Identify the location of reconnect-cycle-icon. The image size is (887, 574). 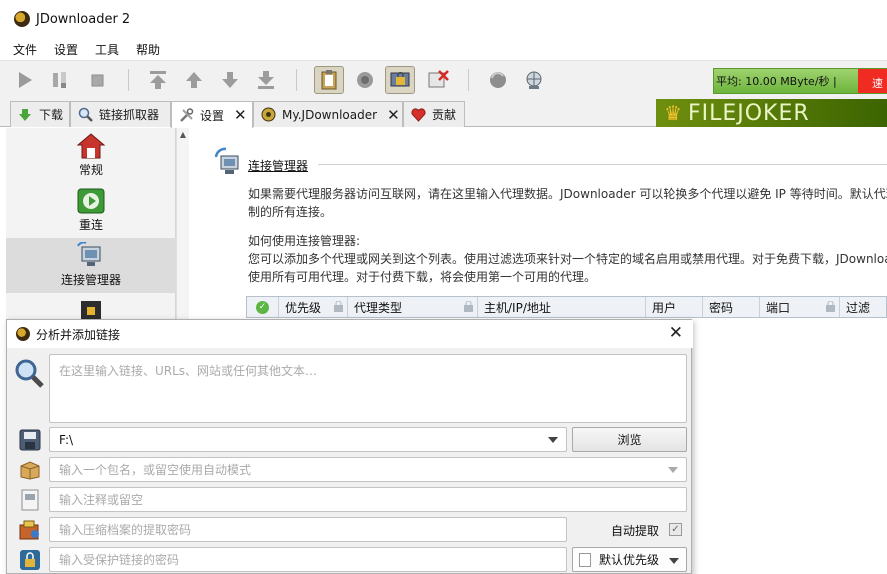
(365, 80).